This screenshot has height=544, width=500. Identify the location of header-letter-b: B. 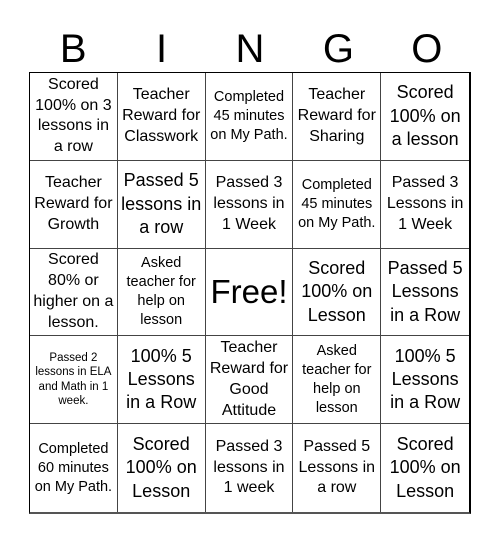
(73, 49).